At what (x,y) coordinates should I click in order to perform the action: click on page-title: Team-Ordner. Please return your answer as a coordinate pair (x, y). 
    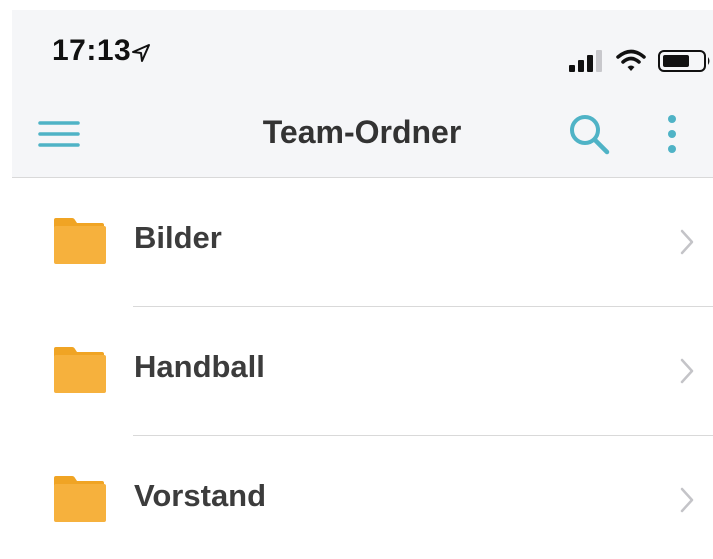
    Looking at the image, I should click on (362, 132).